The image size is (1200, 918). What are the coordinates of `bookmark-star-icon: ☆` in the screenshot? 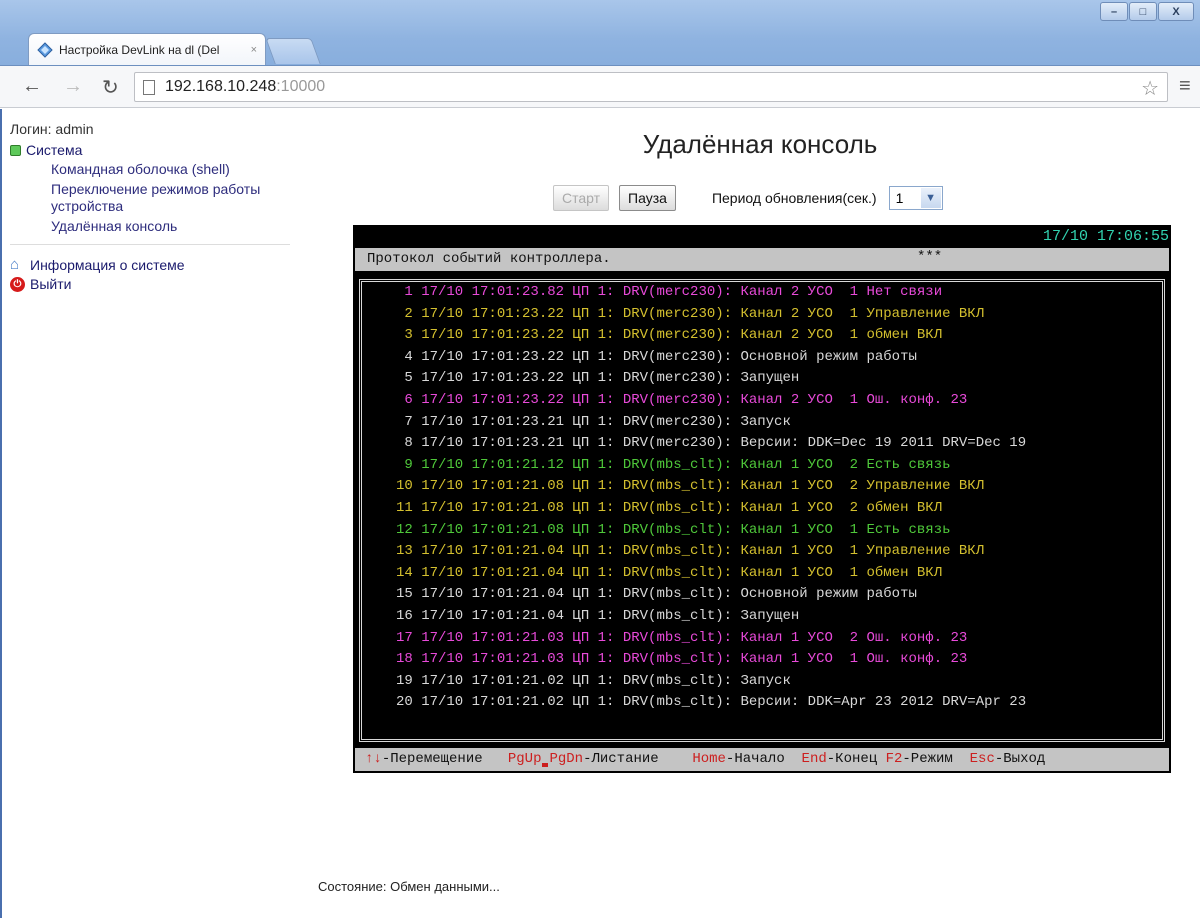 It's located at (1150, 88).